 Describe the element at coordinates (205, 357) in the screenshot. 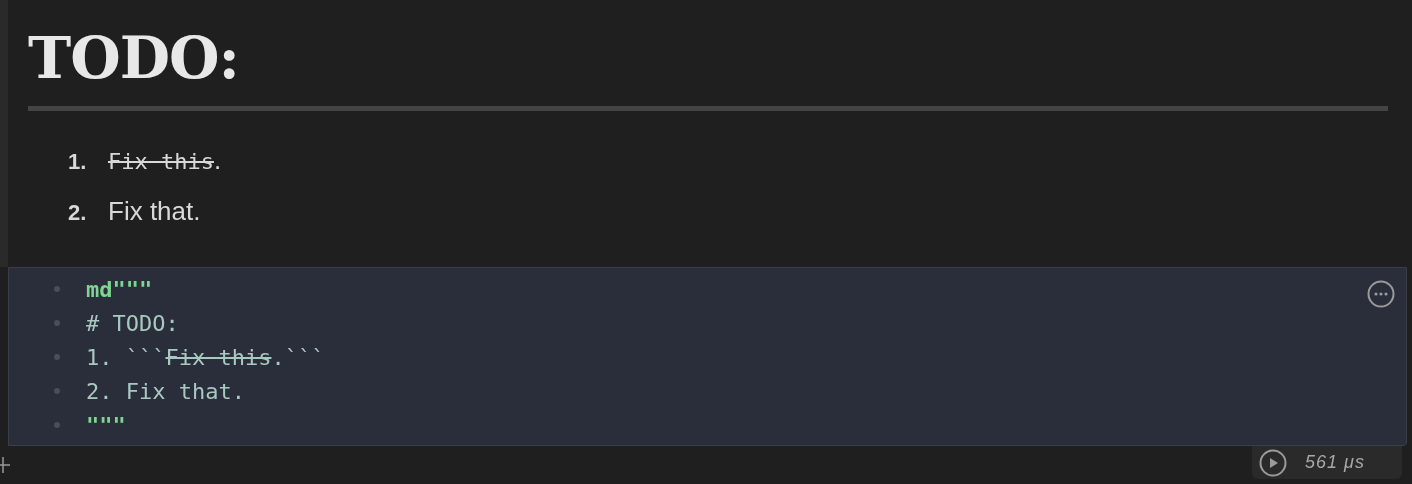

I see `code-line: 1. ```Fix this.```` at that location.